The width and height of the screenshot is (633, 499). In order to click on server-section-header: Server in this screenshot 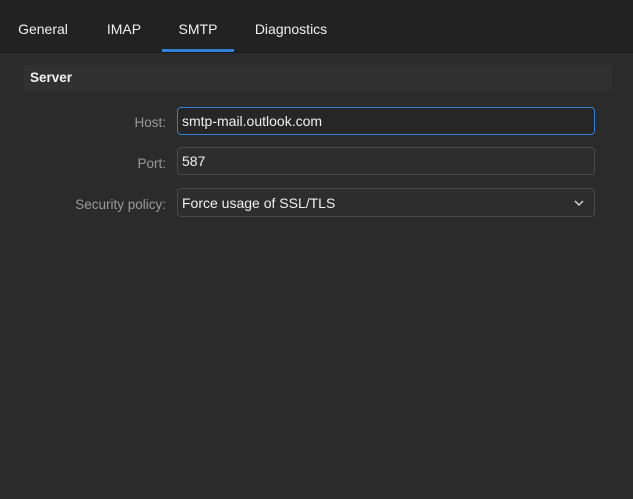, I will do `click(318, 78)`.